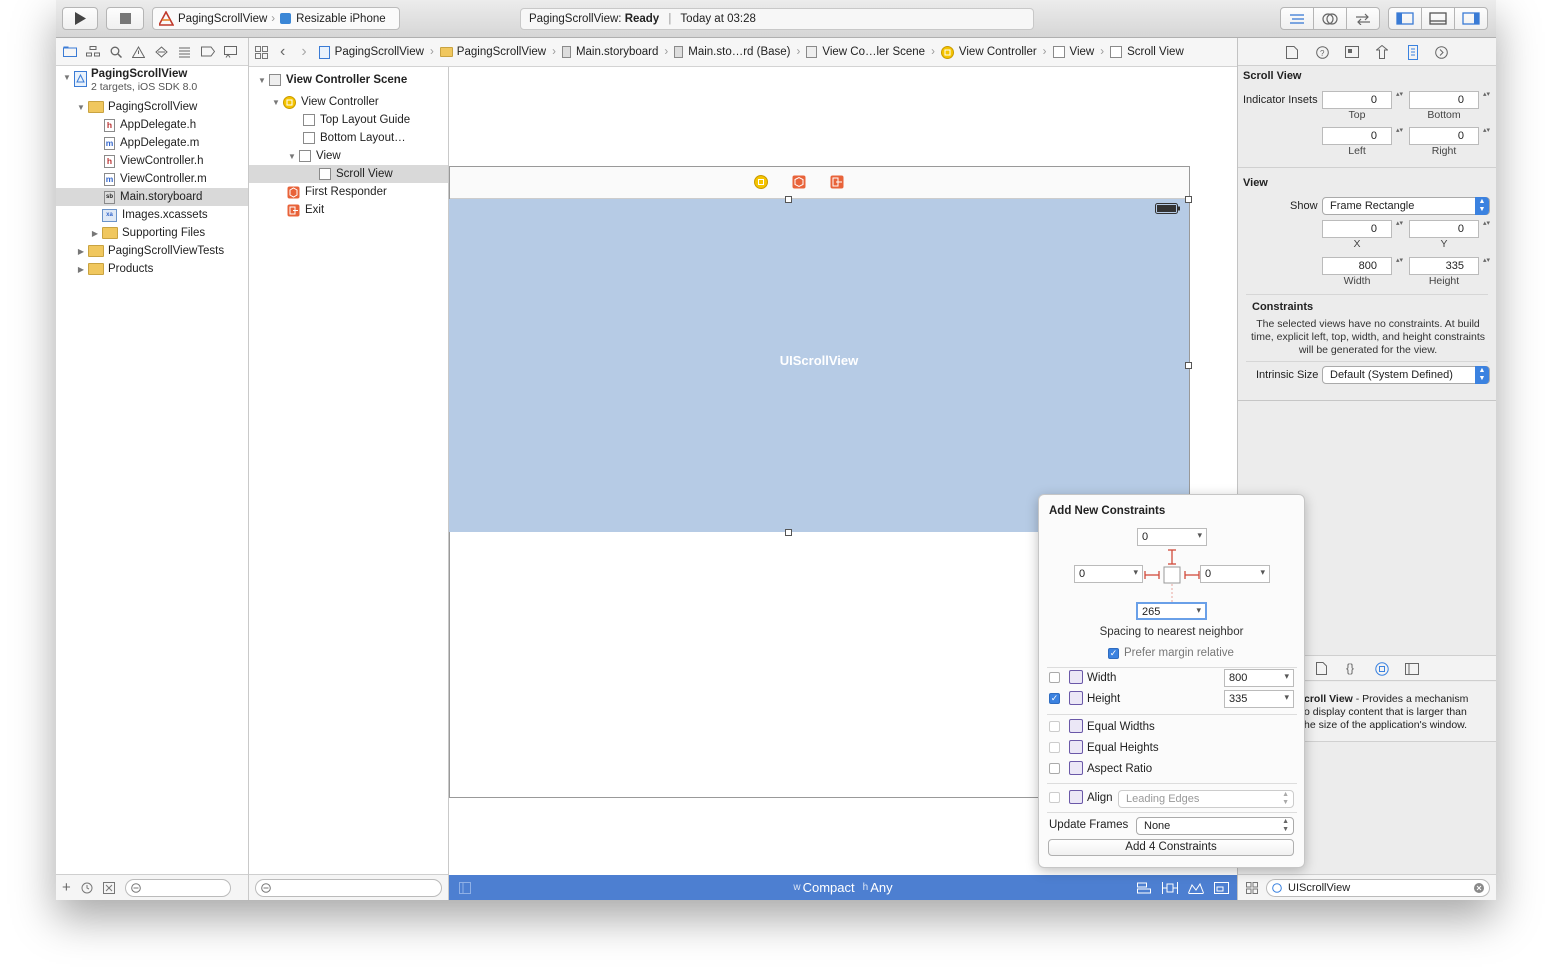  I want to click on stop-button, so click(125, 18).